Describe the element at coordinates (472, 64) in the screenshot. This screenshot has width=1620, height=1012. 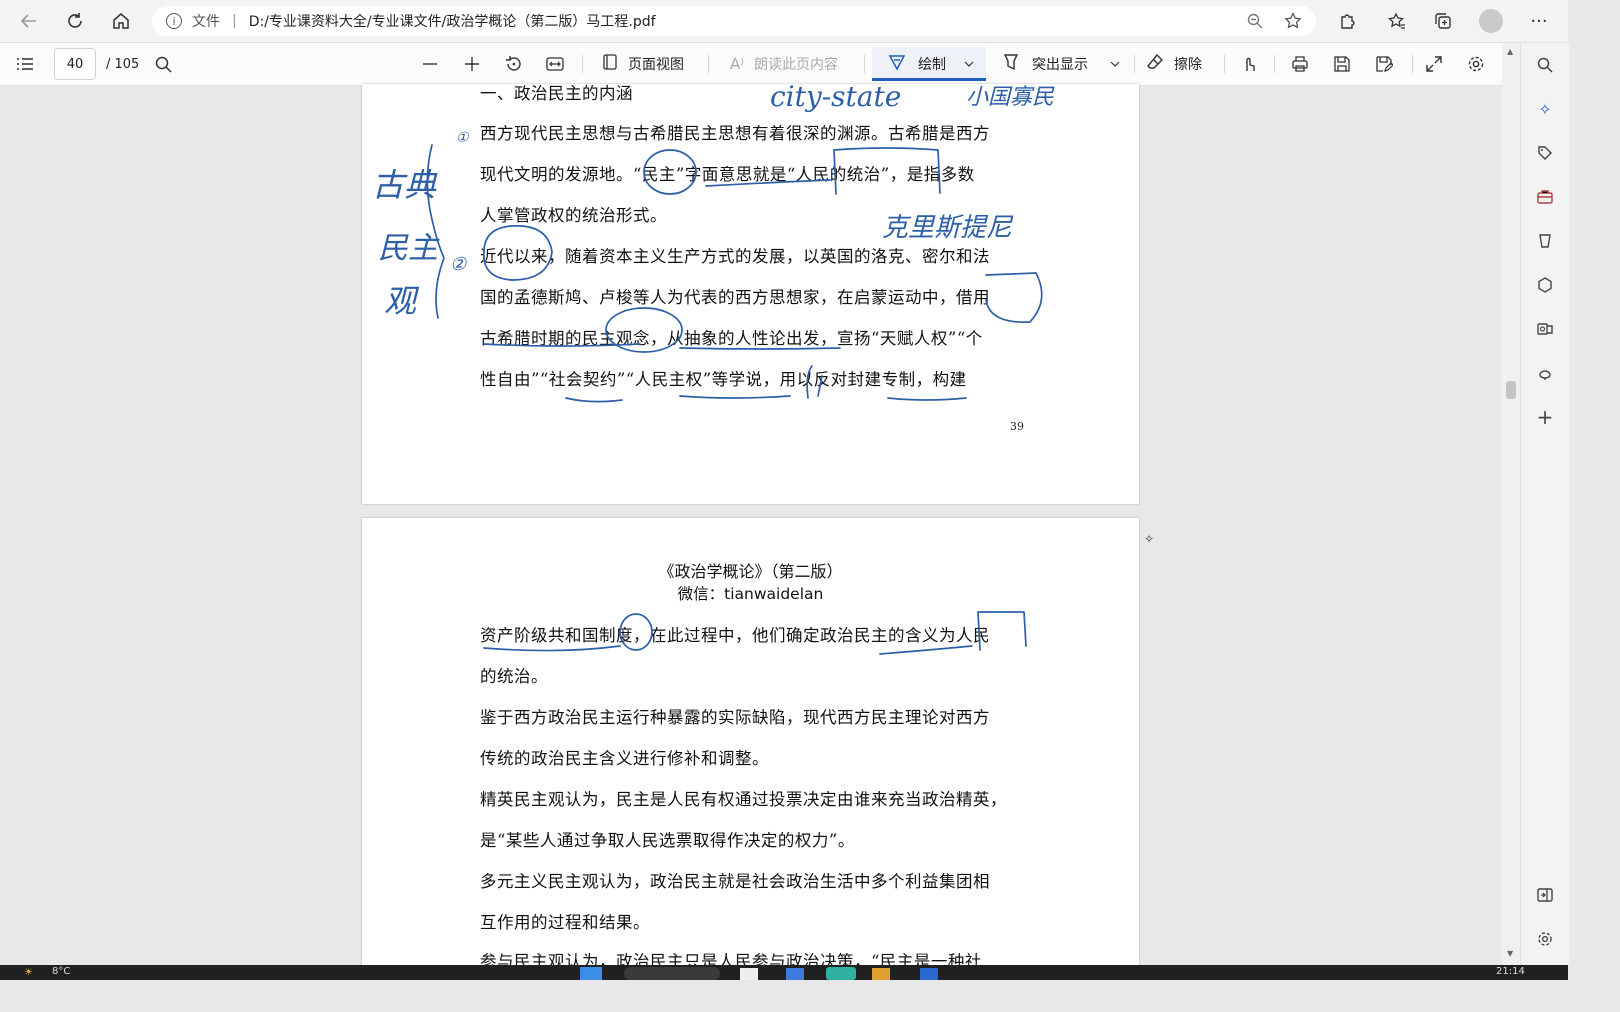
I see `zoom-in-icon` at that location.